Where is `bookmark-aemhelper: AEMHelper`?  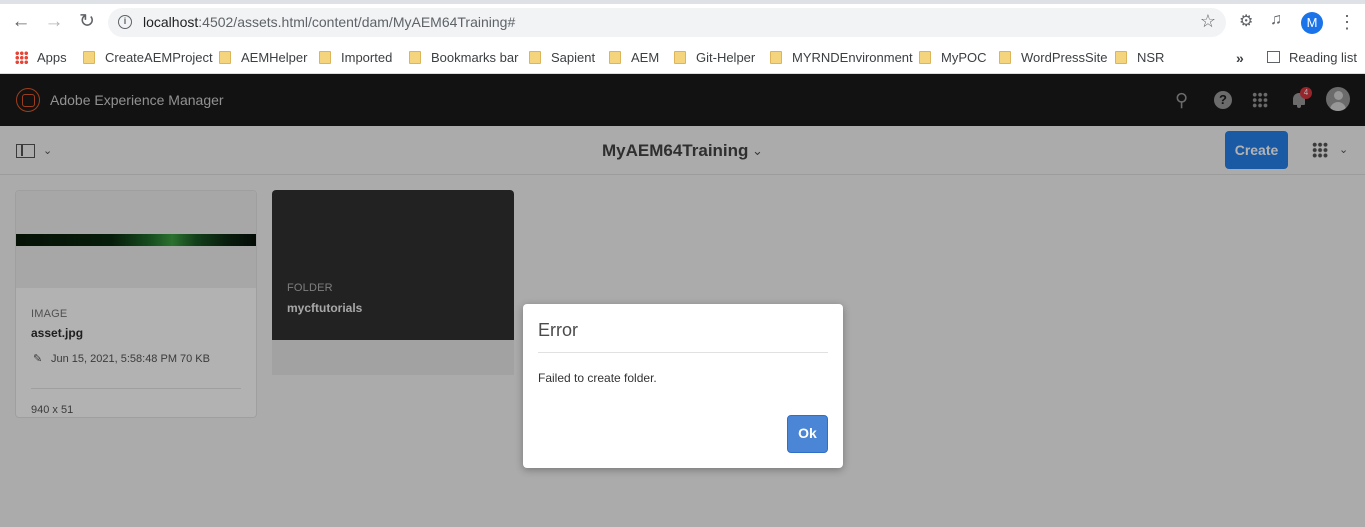 bookmark-aemhelper: AEMHelper is located at coordinates (263, 58).